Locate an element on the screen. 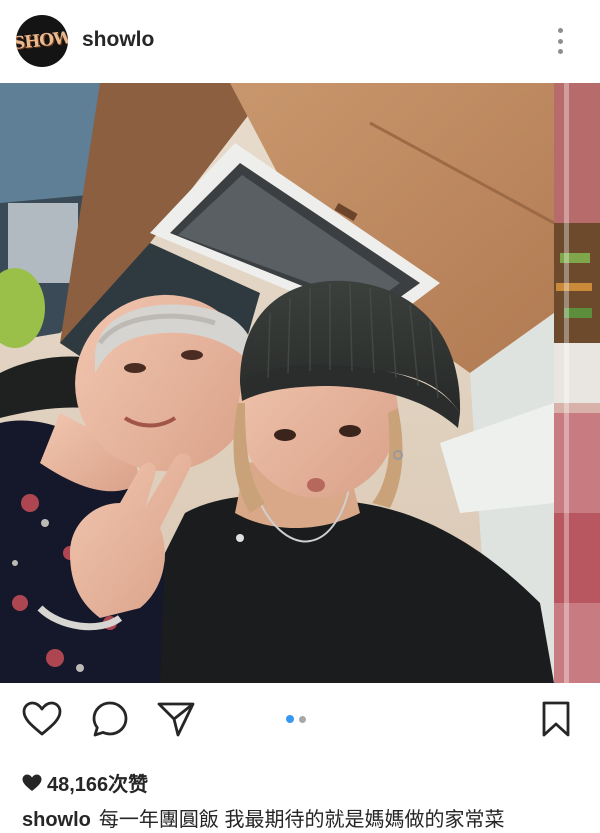  caption-text: 每一年團圓飯 我最期待的就是媽媽做的家常菜 is located at coordinates (301, 820).